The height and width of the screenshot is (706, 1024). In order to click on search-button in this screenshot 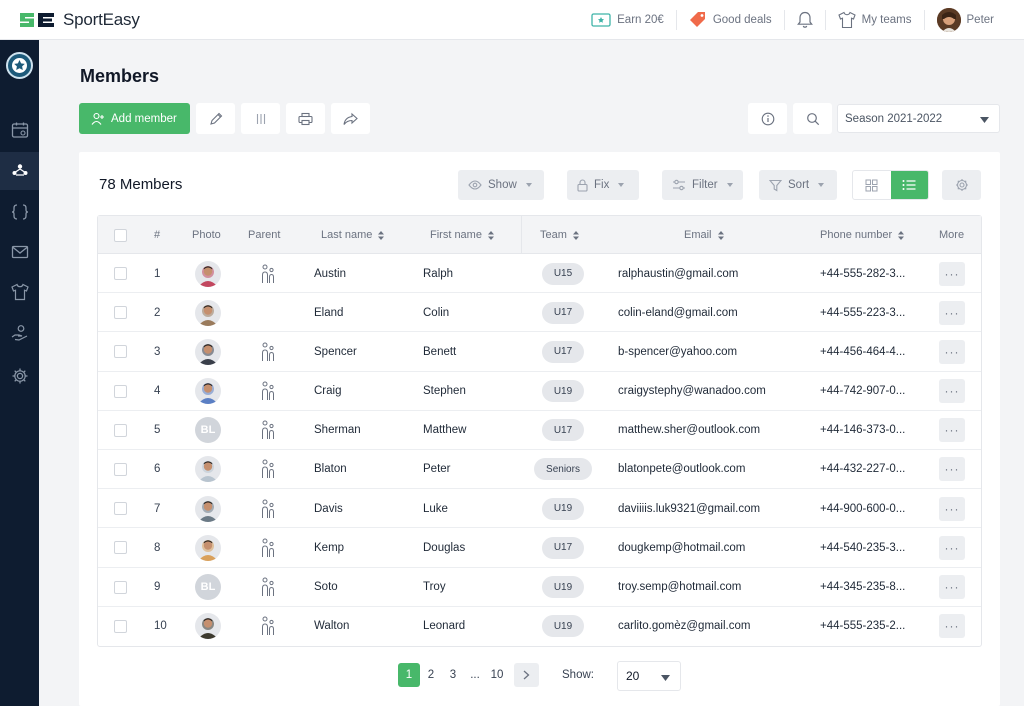, I will do `click(812, 118)`.